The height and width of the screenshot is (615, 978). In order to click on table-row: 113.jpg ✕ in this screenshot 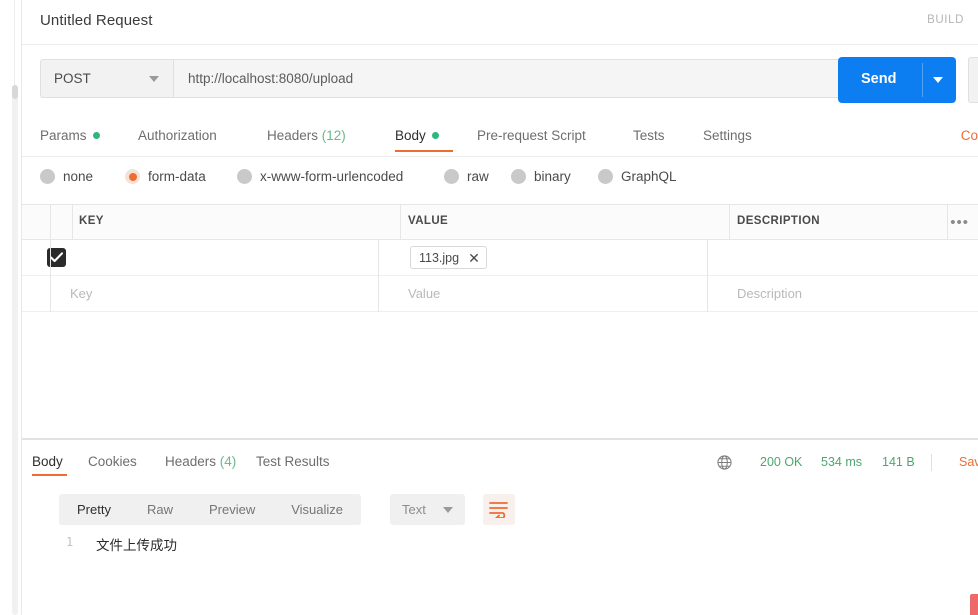, I will do `click(500, 258)`.